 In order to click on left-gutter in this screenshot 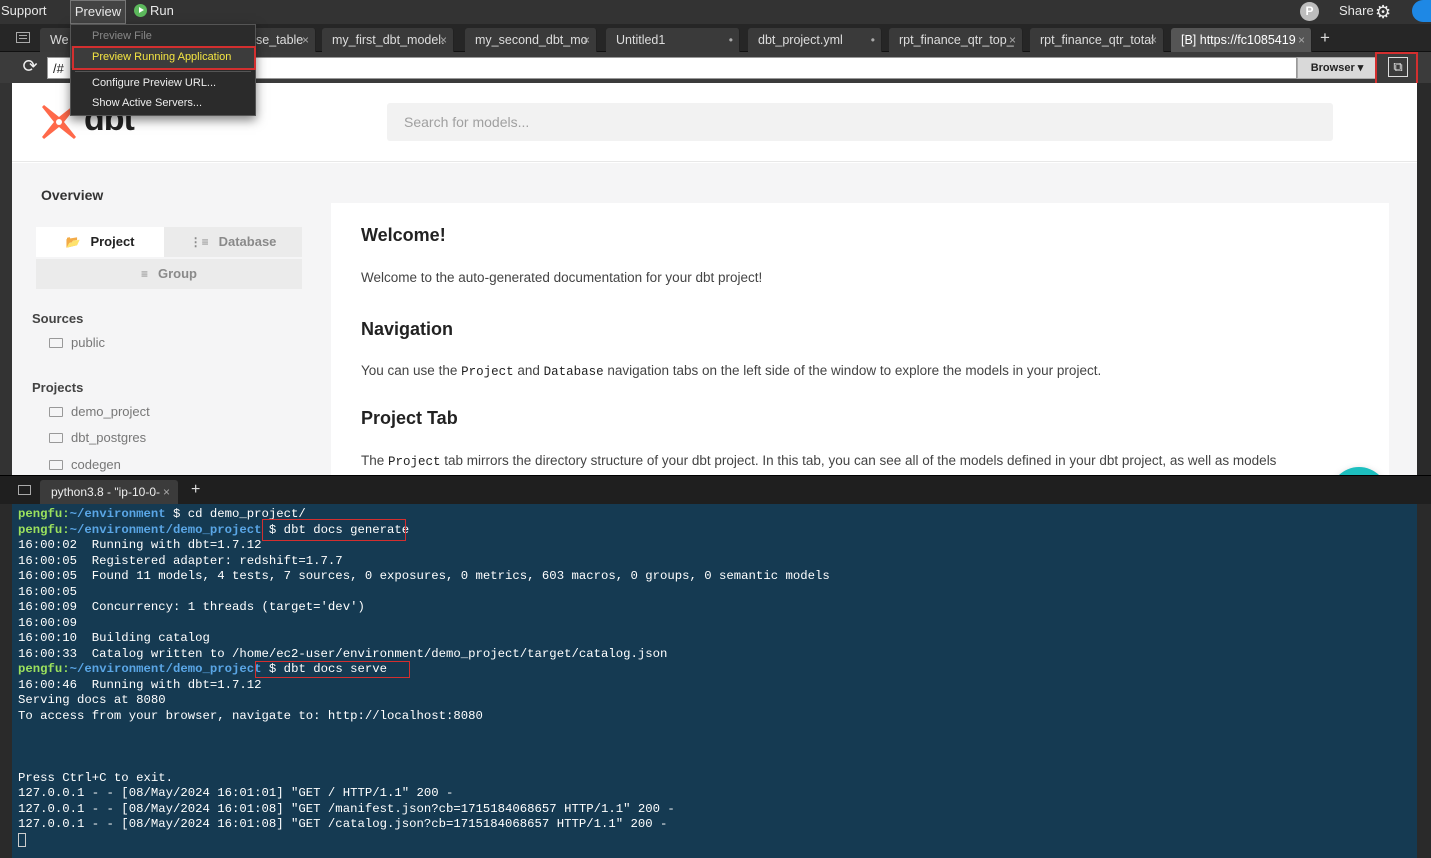, I will do `click(6, 279)`.